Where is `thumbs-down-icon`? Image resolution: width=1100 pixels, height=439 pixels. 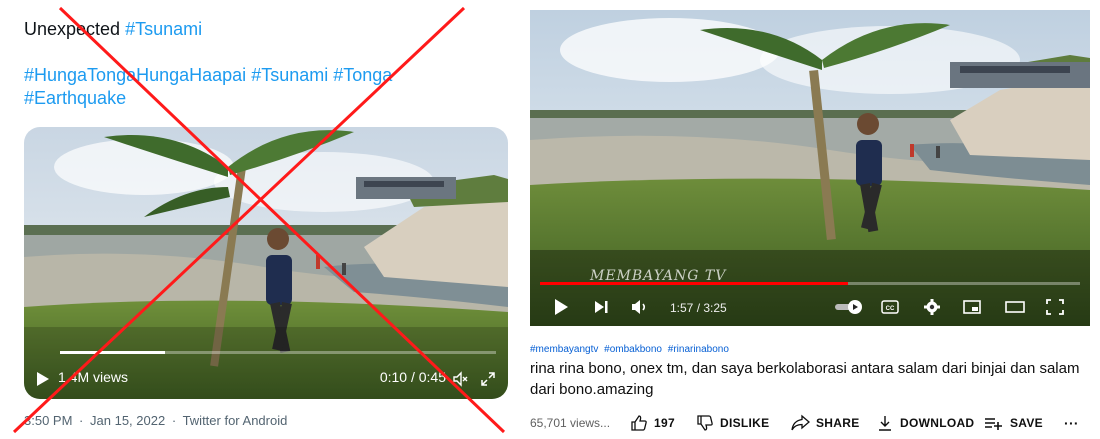 thumbs-down-icon is located at coordinates (705, 423).